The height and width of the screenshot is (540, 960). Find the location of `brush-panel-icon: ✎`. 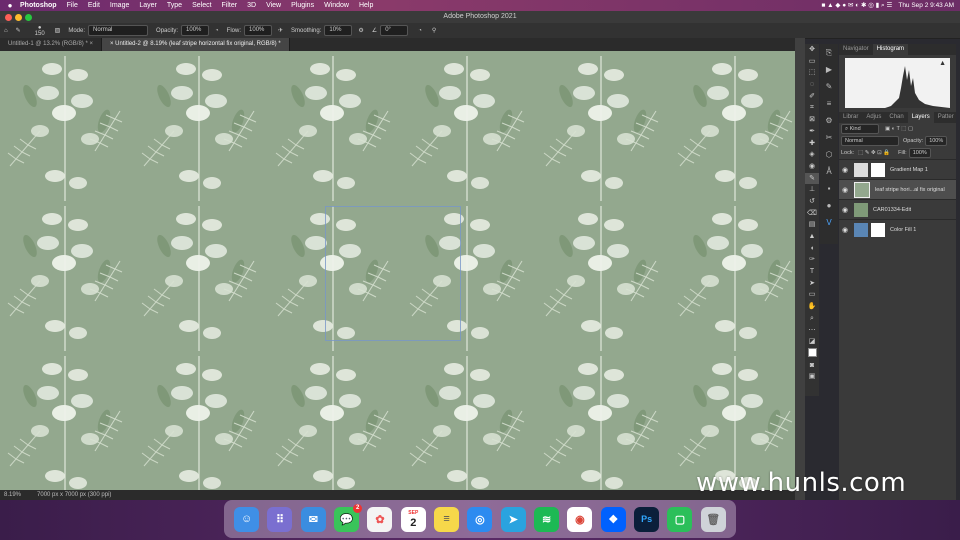

brush-panel-icon: ✎ is located at coordinates (829, 86).